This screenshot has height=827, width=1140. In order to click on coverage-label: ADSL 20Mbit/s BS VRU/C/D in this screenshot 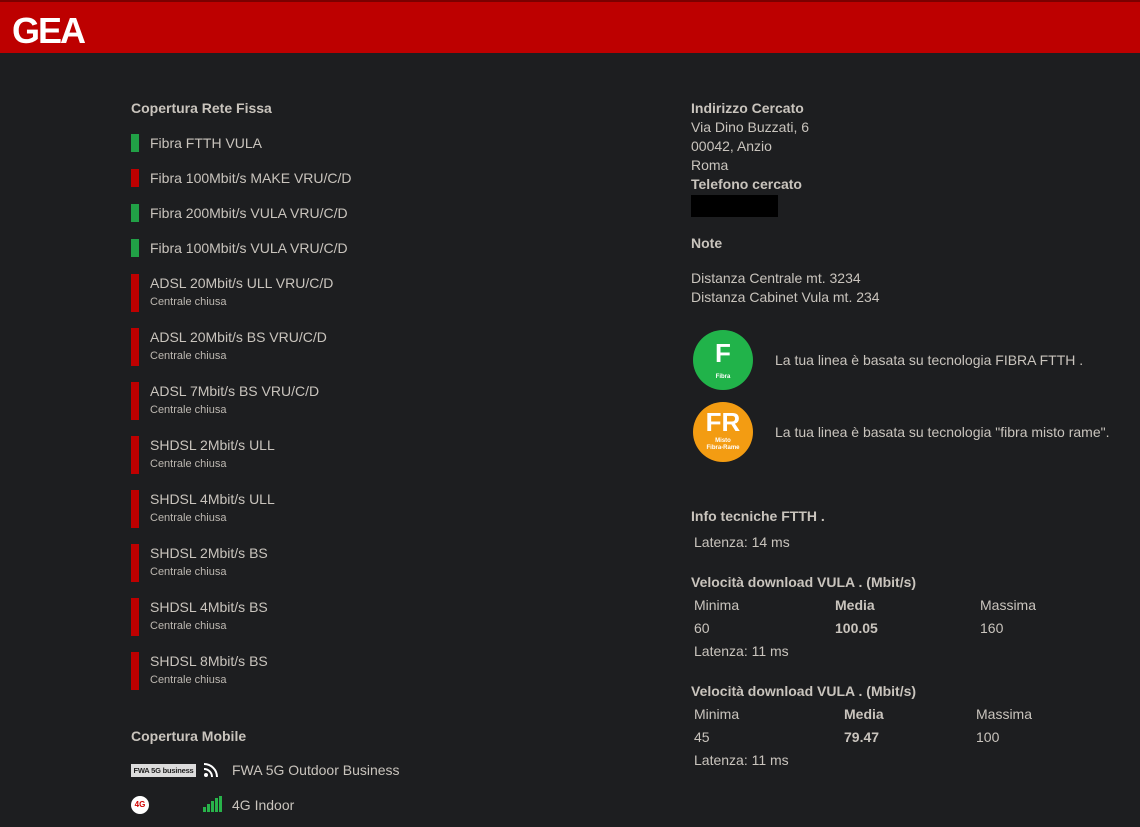, I will do `click(238, 337)`.